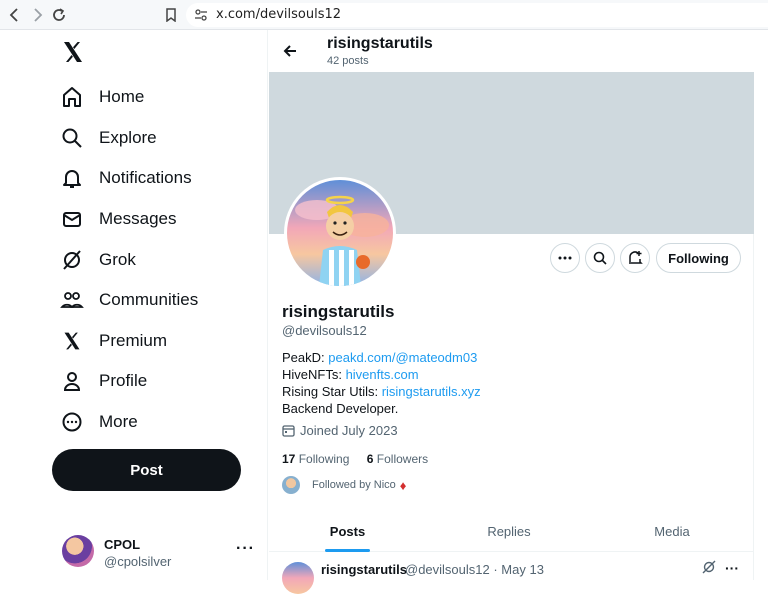 The width and height of the screenshot is (768, 594). I want to click on tab-posts: Posts, so click(347, 531).